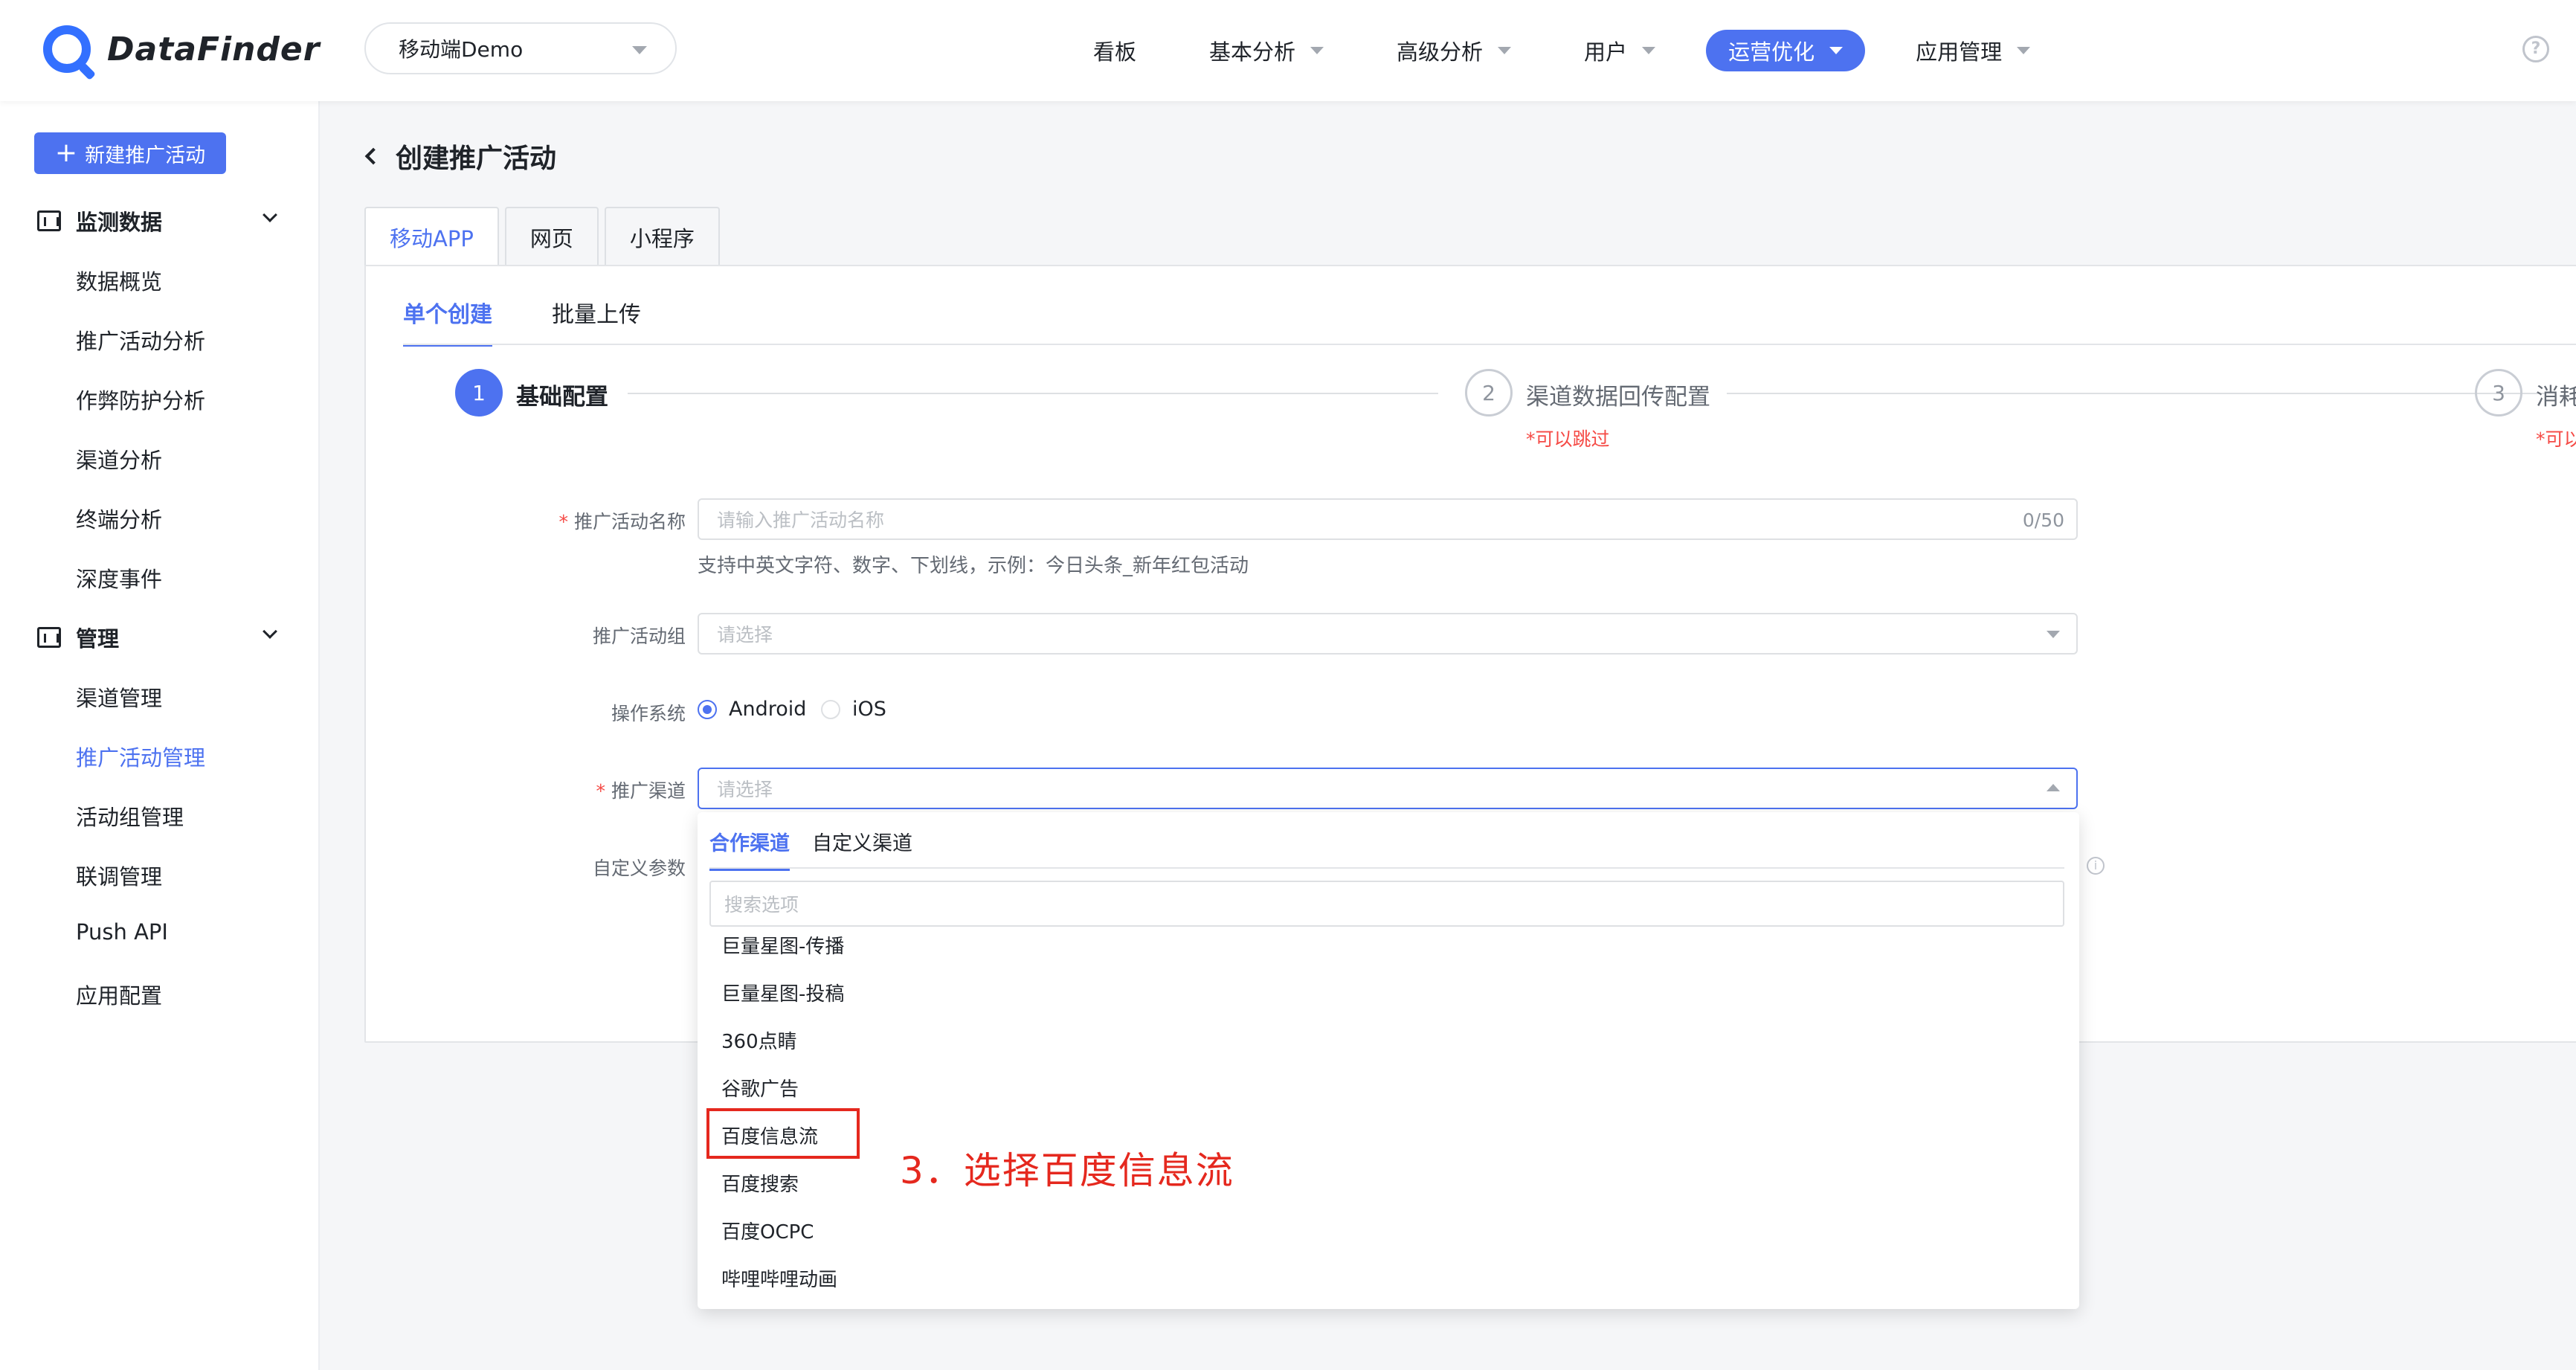 The image size is (2576, 1370). I want to click on create-mode-tabs: 单个创建 批量上传, so click(552, 321).